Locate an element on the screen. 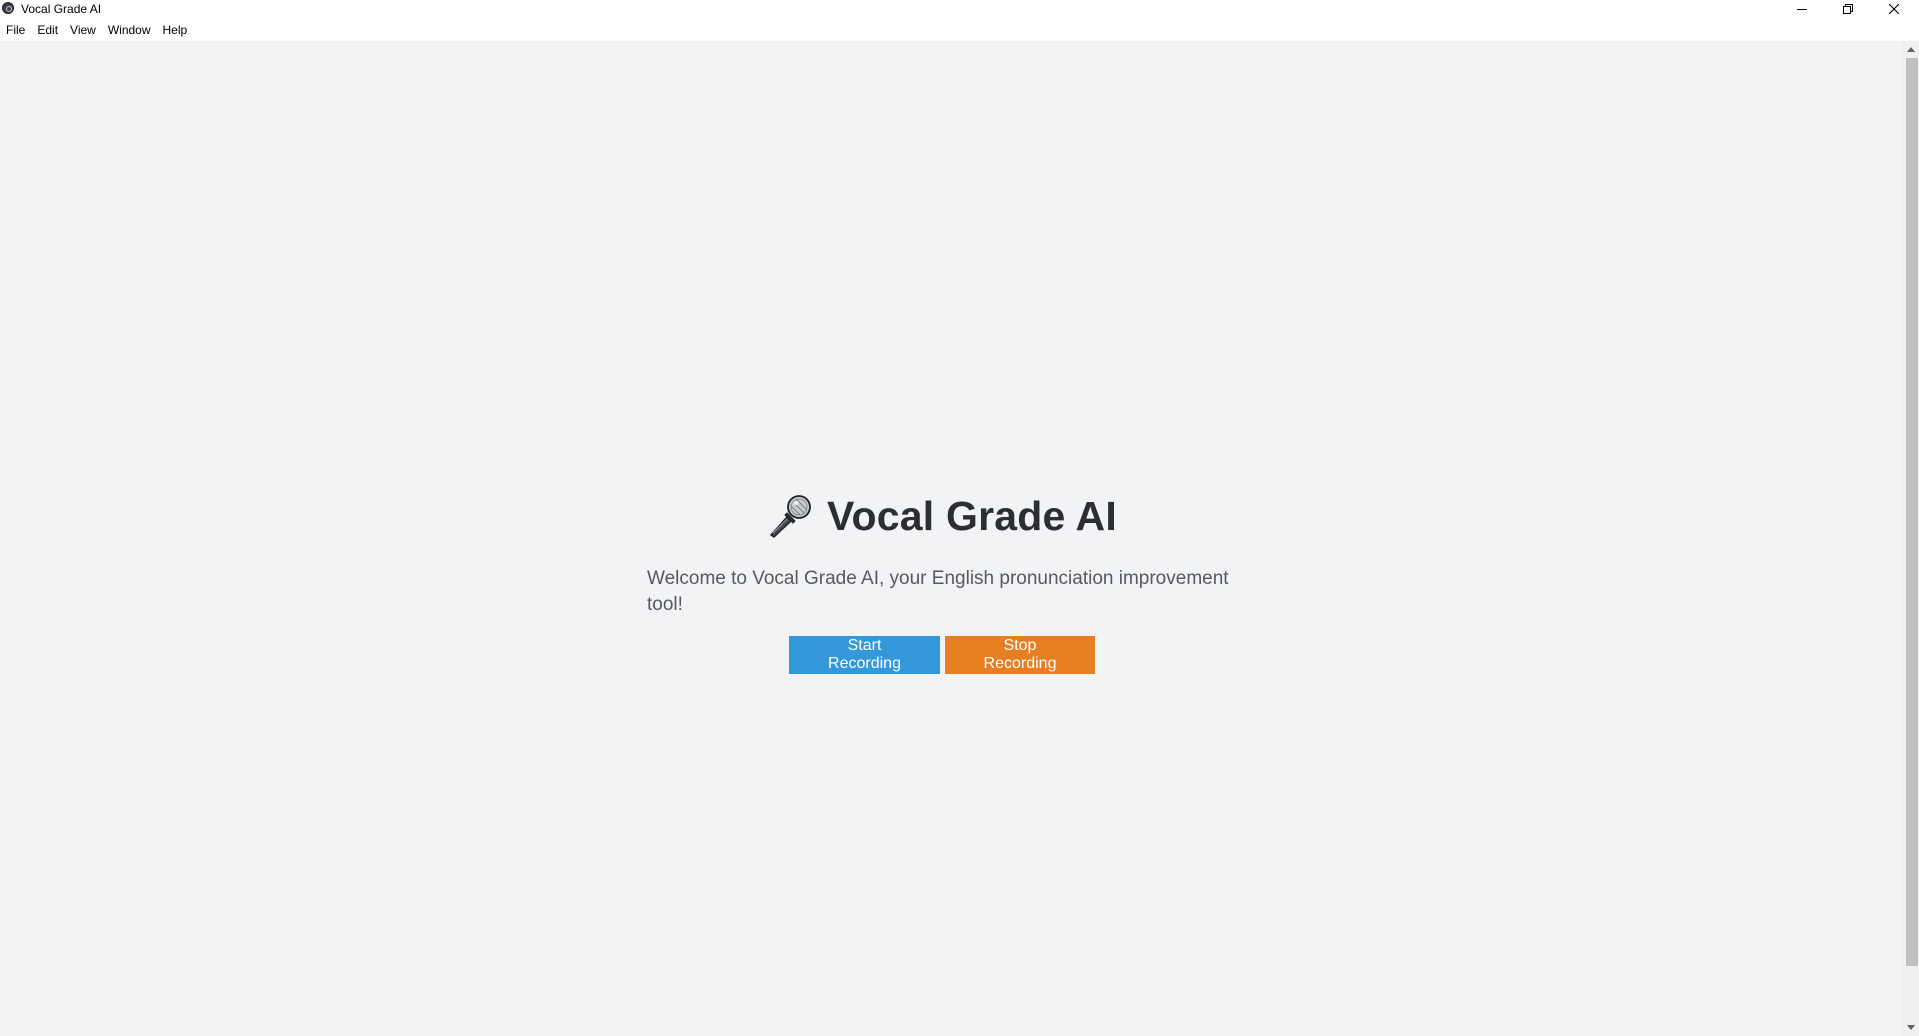 Image resolution: width=1919 pixels, height=1036 pixels. start-recording-button: Start Recording is located at coordinates (864, 655).